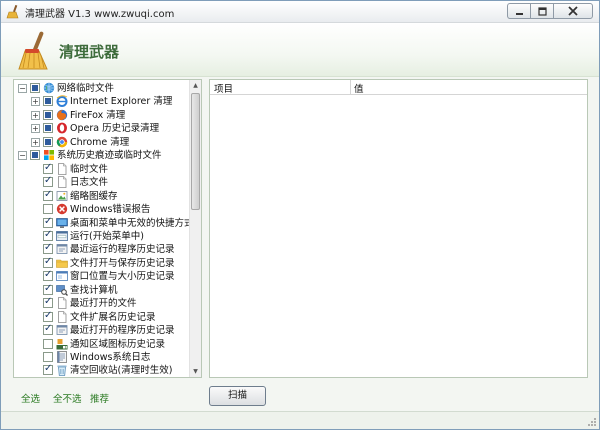 The image size is (600, 430). Describe the element at coordinates (195, 151) in the screenshot. I see `scroll-thumb` at that location.